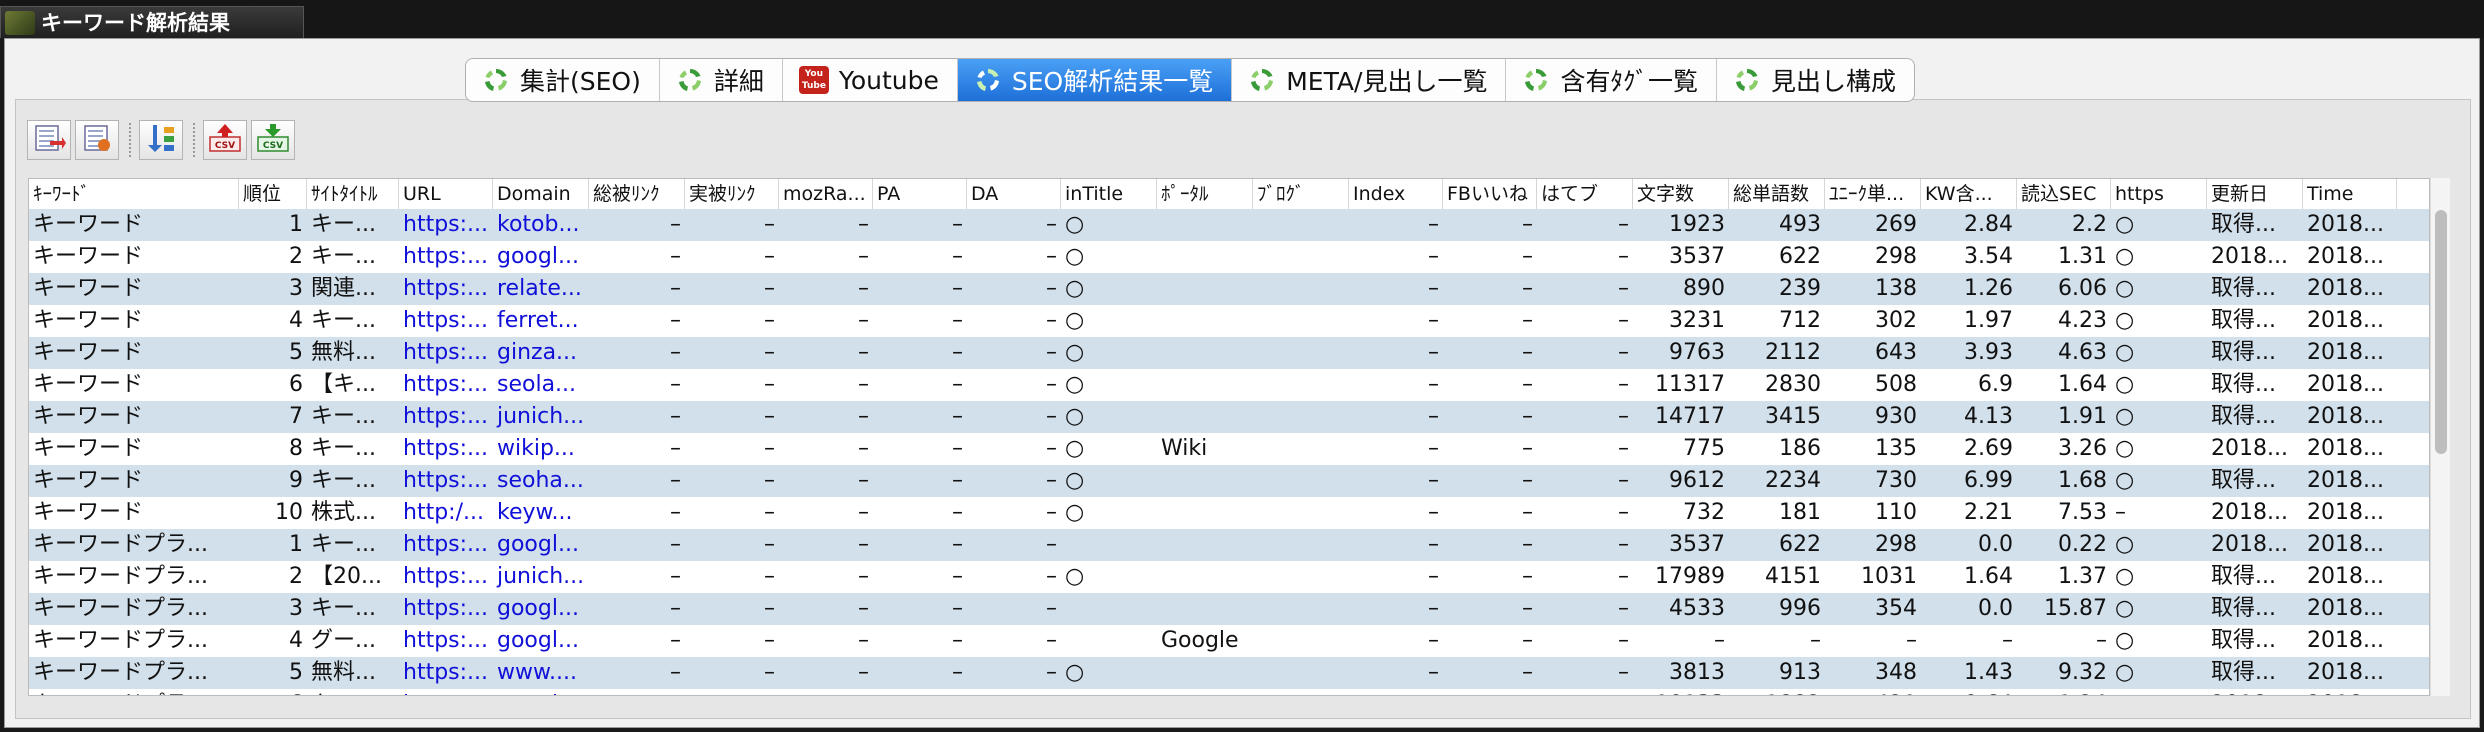  What do you see at coordinates (273, 194) in the screenshot?
I see `column-header: 順位` at bounding box center [273, 194].